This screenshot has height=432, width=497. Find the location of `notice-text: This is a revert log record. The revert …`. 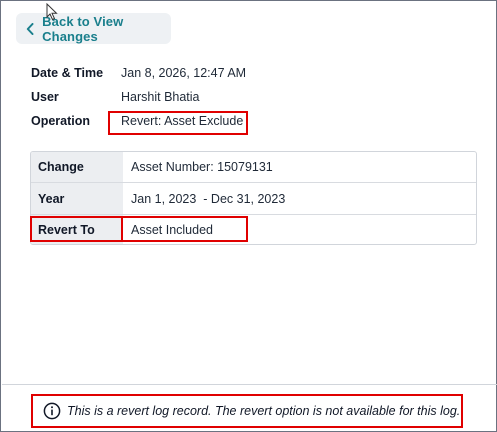

notice-text: This is a revert log record. The revert … is located at coordinates (264, 411).